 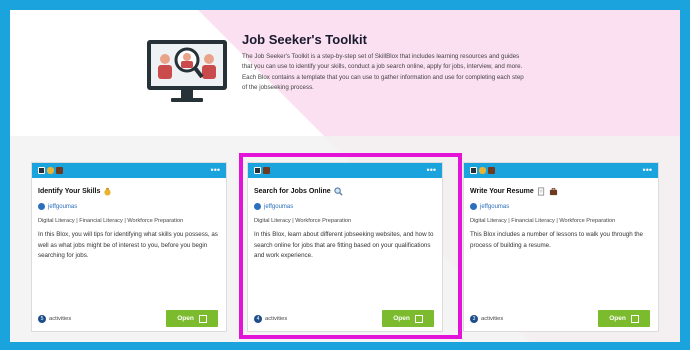 I want to click on card-title: Search for Jobs Online, so click(x=298, y=191).